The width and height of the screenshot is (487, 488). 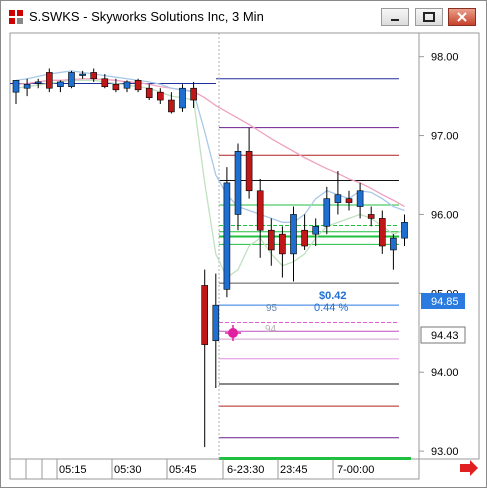 What do you see at coordinates (315, 458) in the screenshot?
I see `session-bar` at bounding box center [315, 458].